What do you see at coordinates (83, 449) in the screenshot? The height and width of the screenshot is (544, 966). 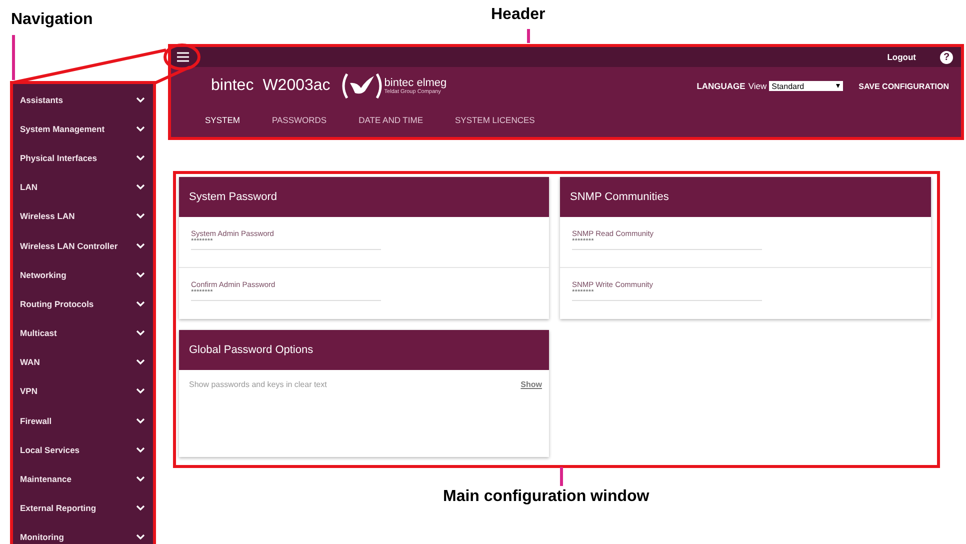 I see `nav-menu-item: Local Services` at bounding box center [83, 449].